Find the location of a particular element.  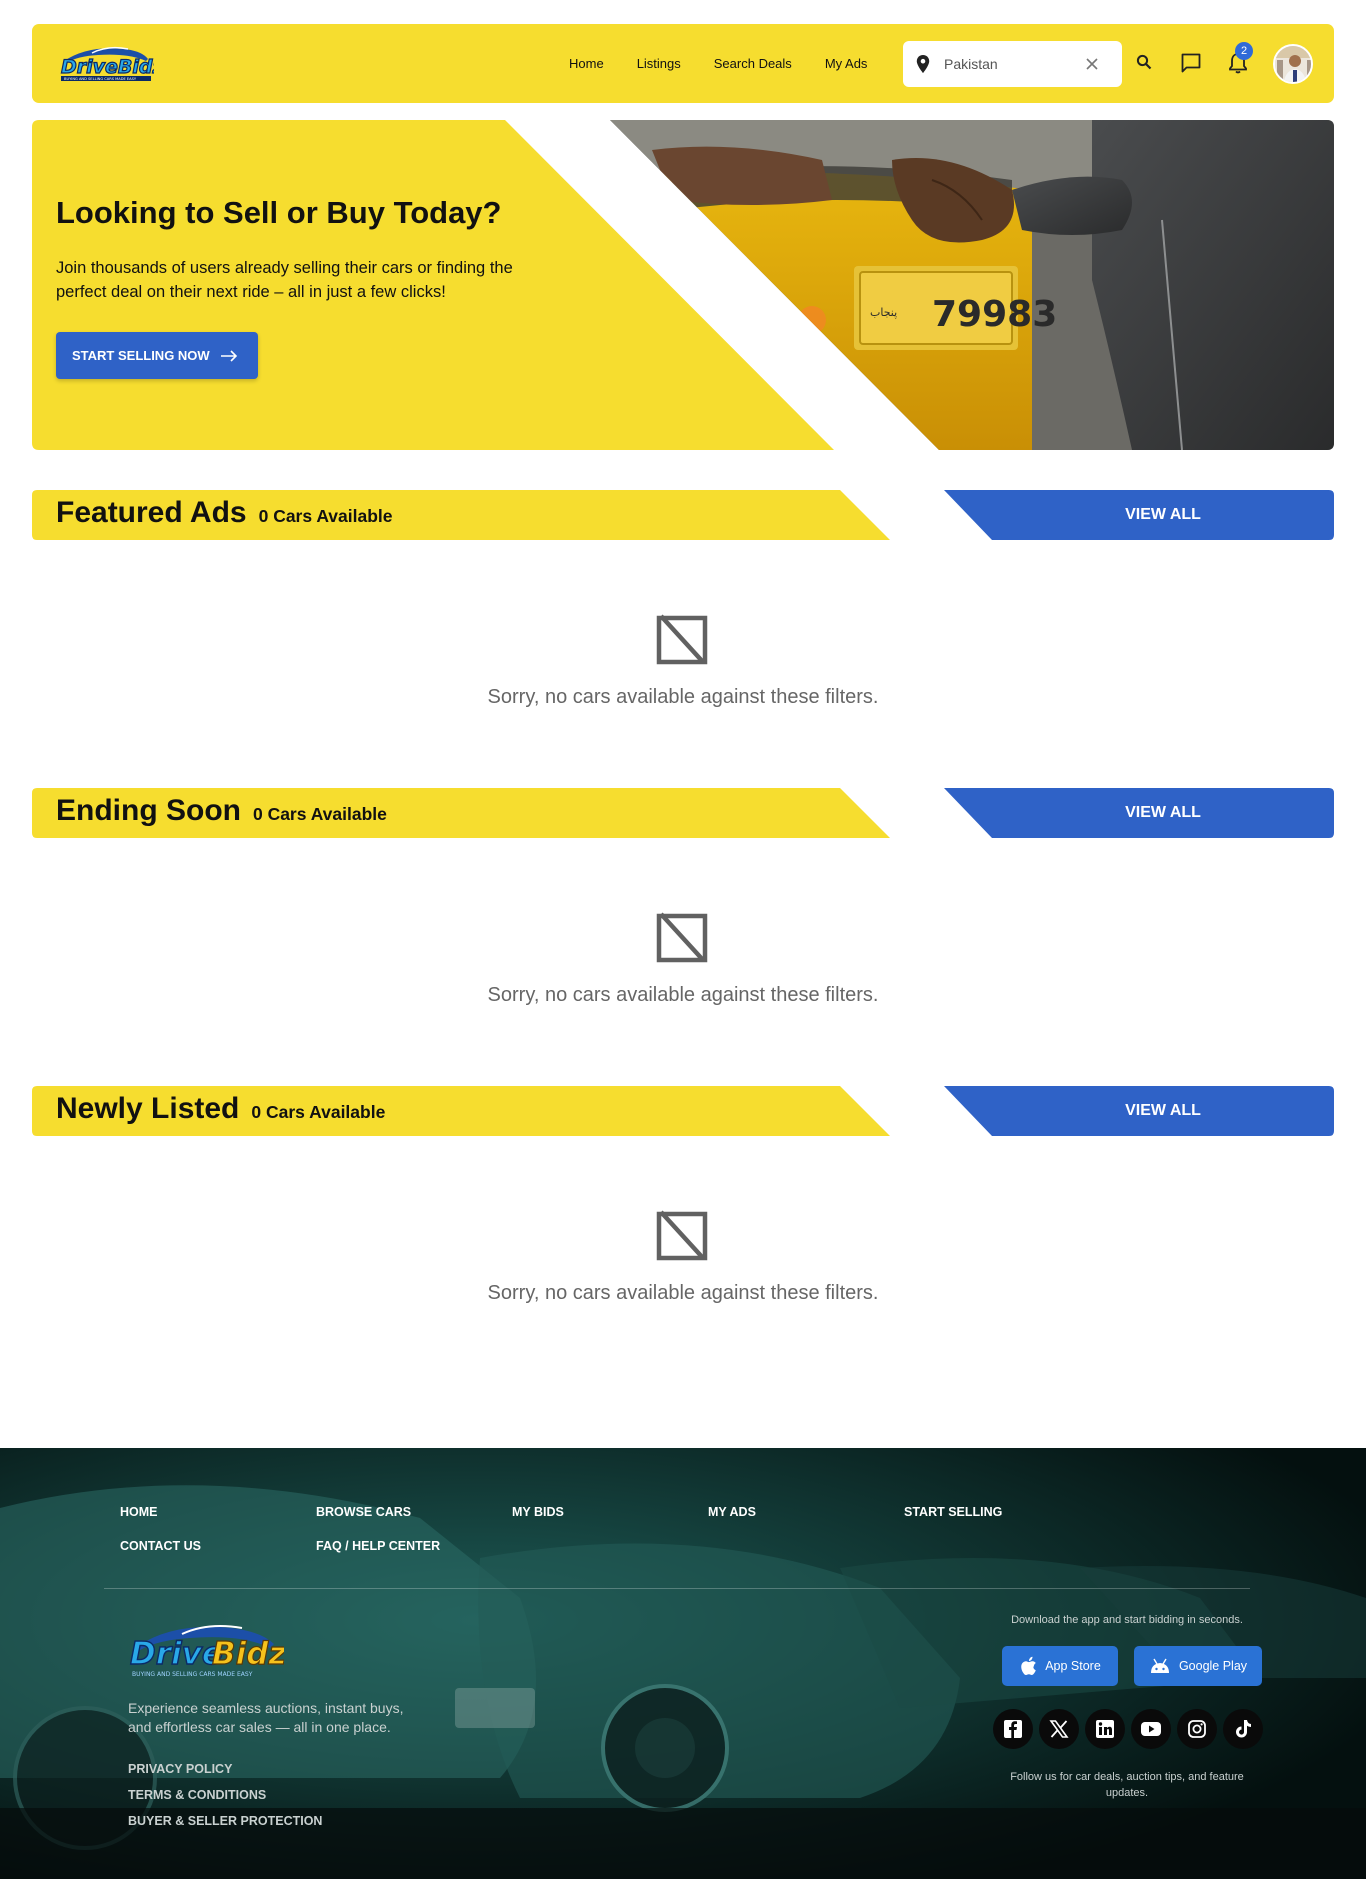

youtube-icon is located at coordinates (1151, 1729).